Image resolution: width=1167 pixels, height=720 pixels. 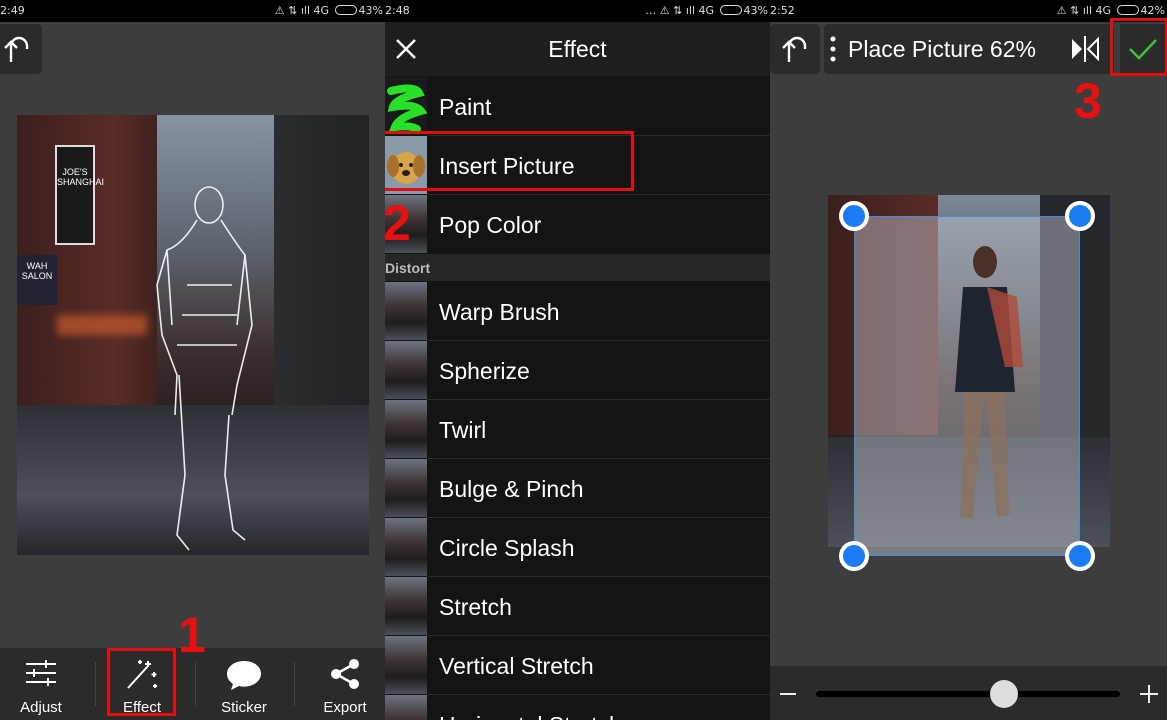 What do you see at coordinates (244, 675) in the screenshot?
I see `speech-bubble-icon` at bounding box center [244, 675].